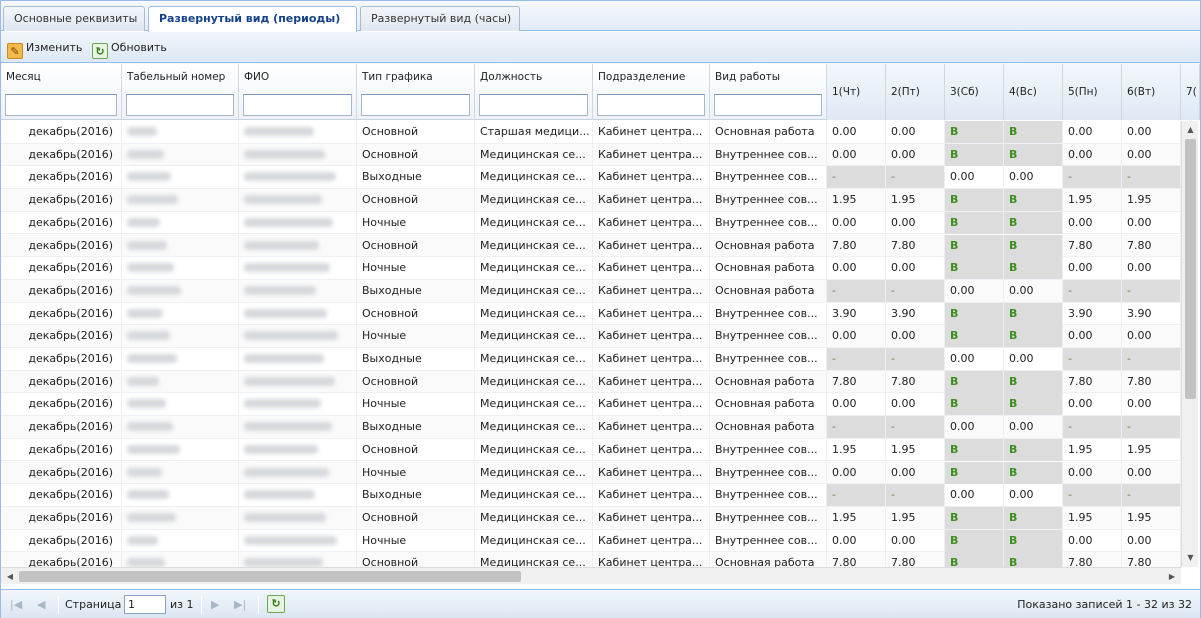  Describe the element at coordinates (74, 18) in the screenshot. I see `tab-basic-details: Основные реквизиты` at that location.